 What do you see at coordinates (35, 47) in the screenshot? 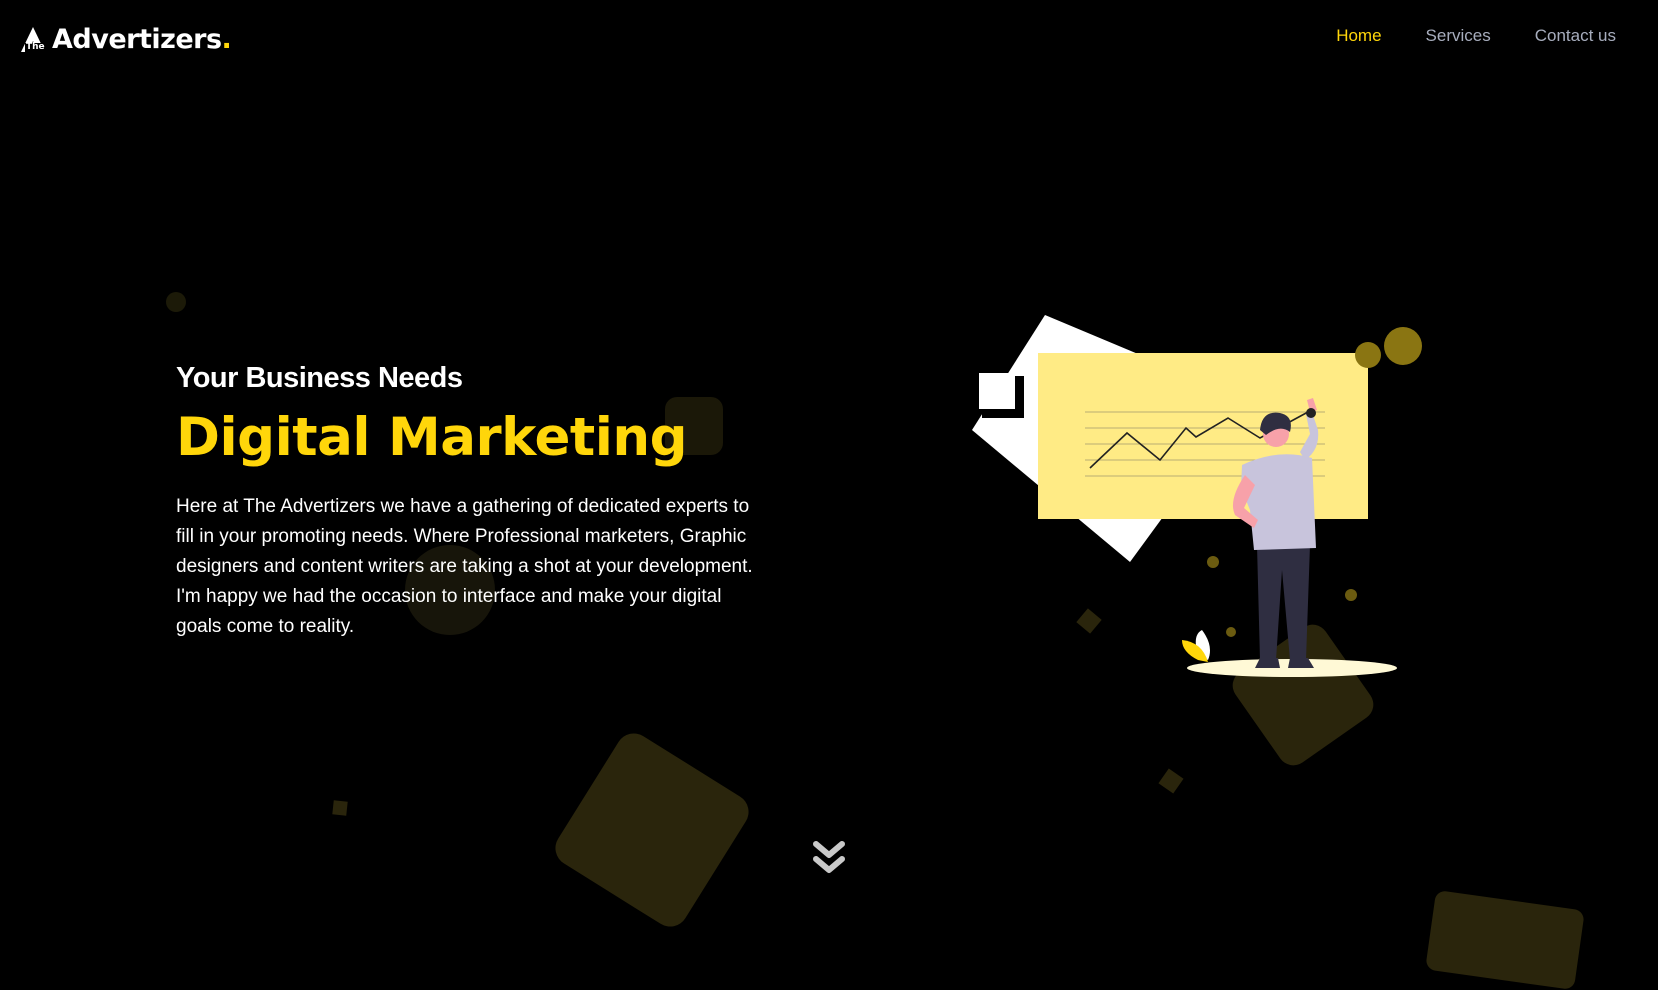
I see `logo-prefix: The` at bounding box center [35, 47].